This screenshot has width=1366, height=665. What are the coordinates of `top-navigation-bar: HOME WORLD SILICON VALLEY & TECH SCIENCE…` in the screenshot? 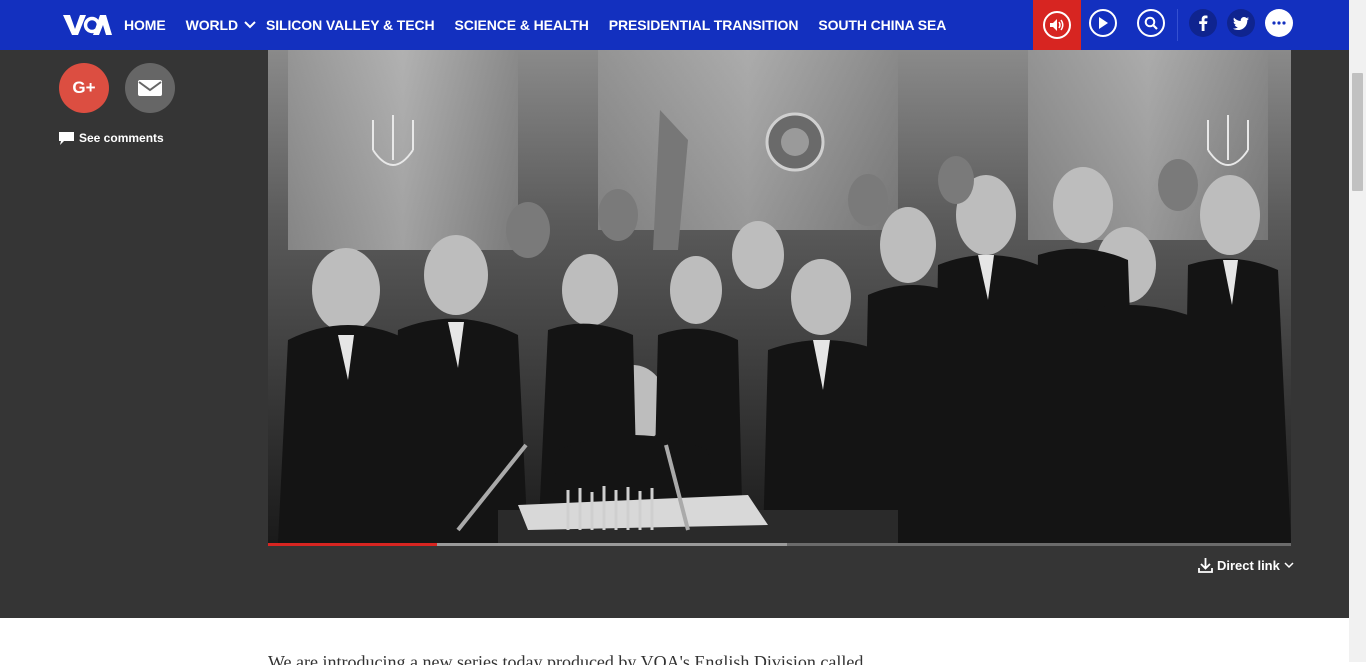 It's located at (674, 25).